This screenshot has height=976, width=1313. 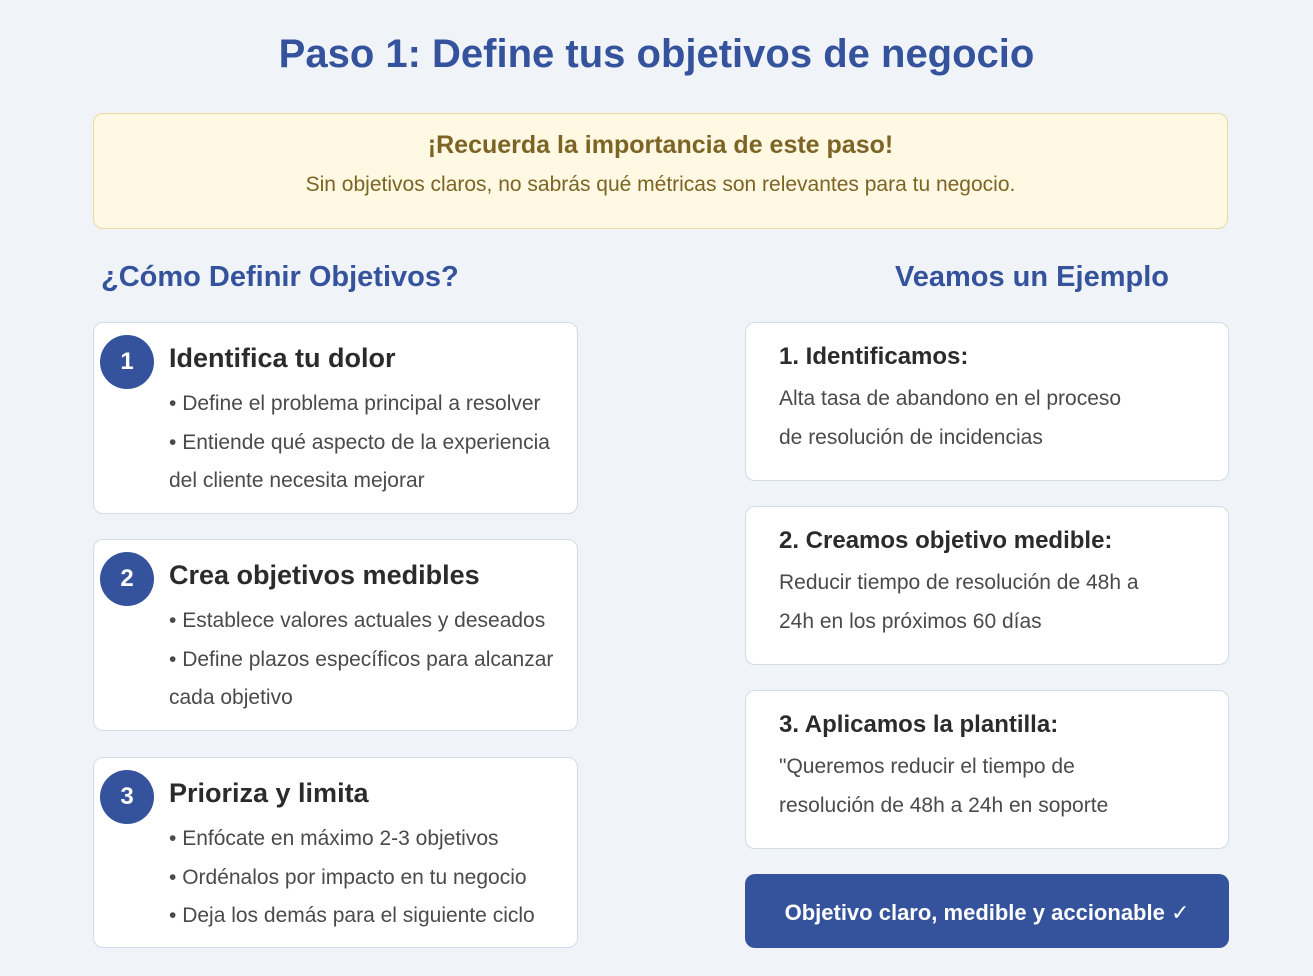 What do you see at coordinates (282, 358) in the screenshot?
I see `step-title: Identifica tu dolor` at bounding box center [282, 358].